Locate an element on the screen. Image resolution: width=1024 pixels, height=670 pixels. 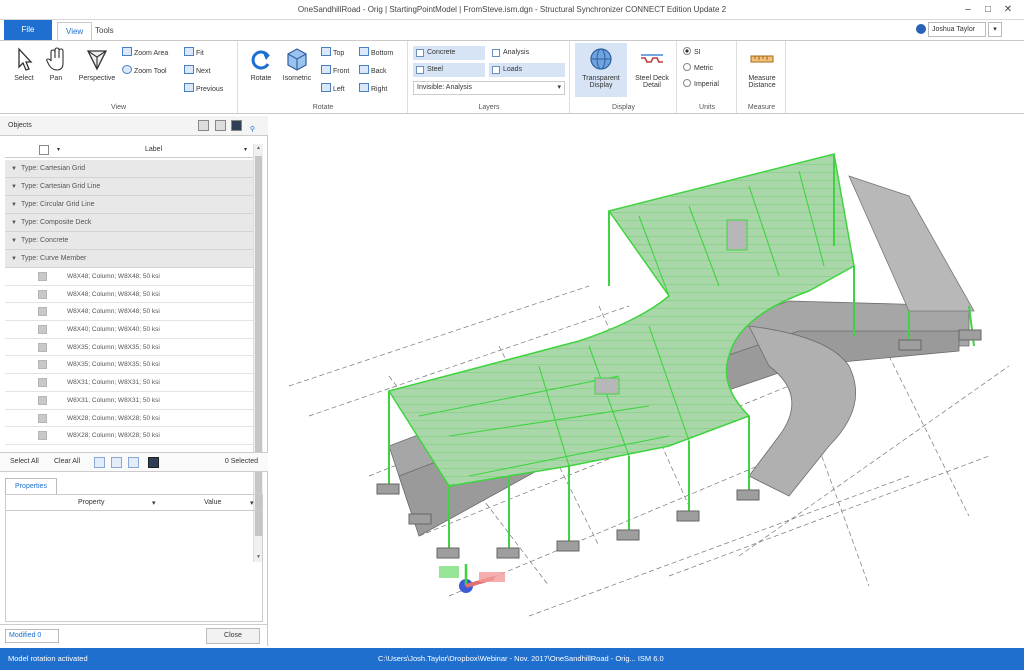
rotate-button: Rotate is located at coordinates (261, 64).